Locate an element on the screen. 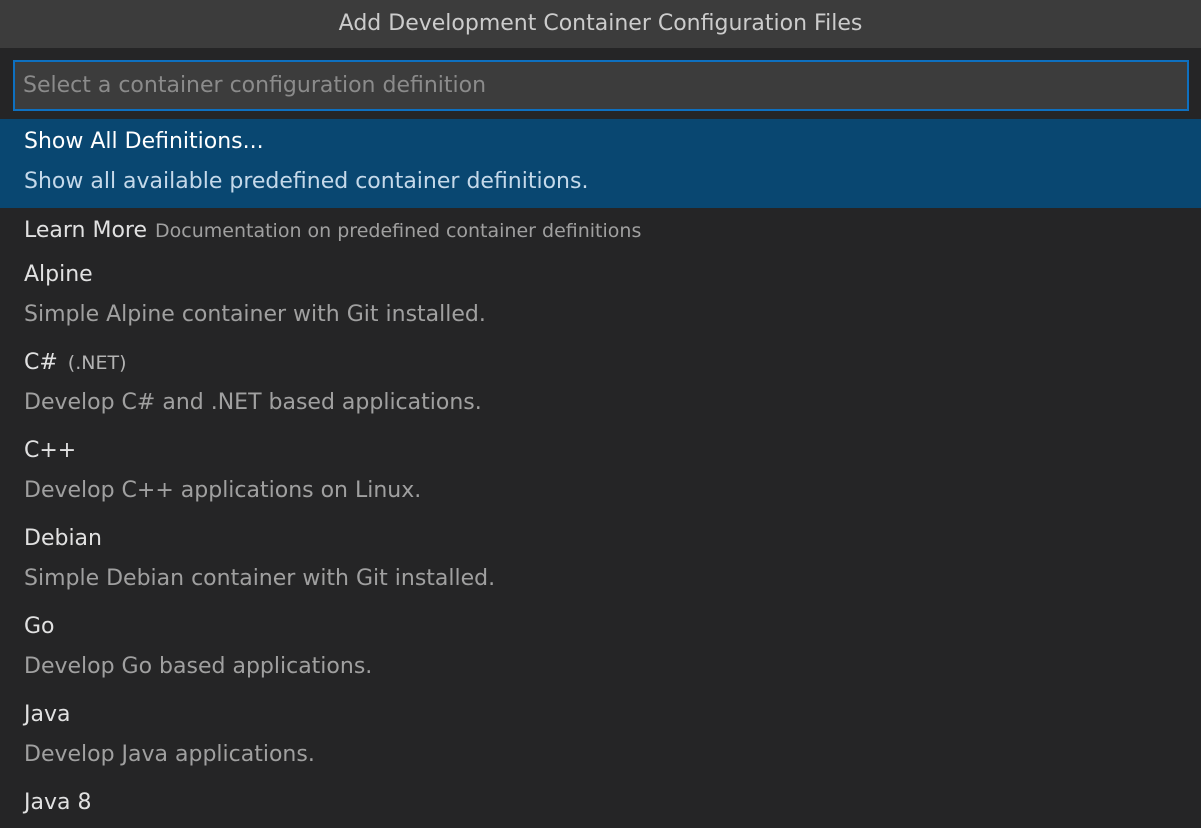  list-item-label: Go is located at coordinates (39, 626).